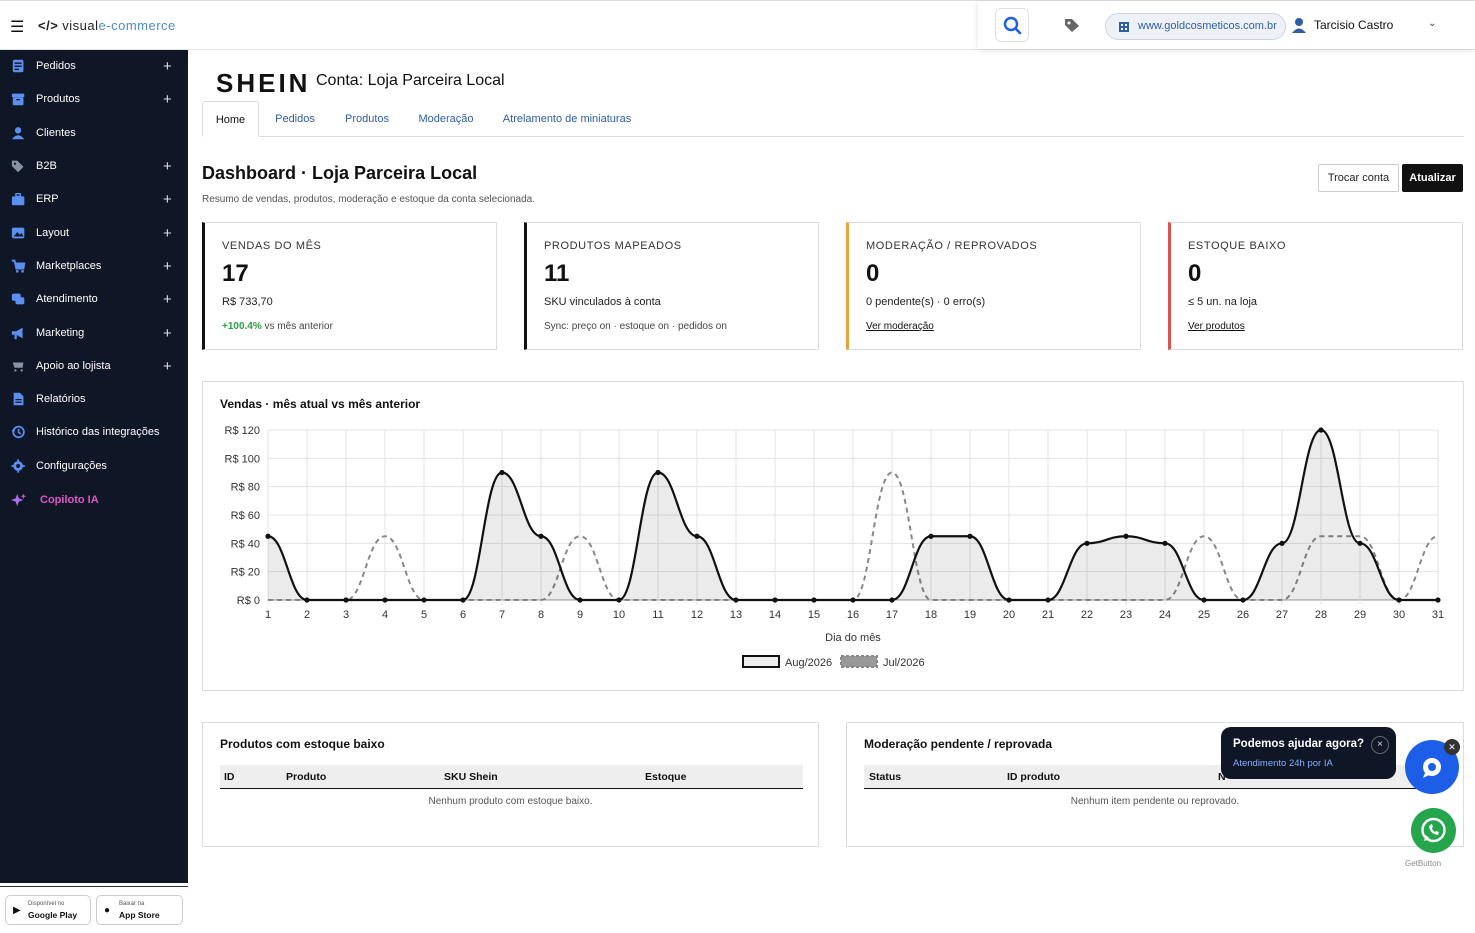 This screenshot has width=1475, height=933. Describe the element at coordinates (1034, 777) in the screenshot. I see `column-header: ID produto` at that location.